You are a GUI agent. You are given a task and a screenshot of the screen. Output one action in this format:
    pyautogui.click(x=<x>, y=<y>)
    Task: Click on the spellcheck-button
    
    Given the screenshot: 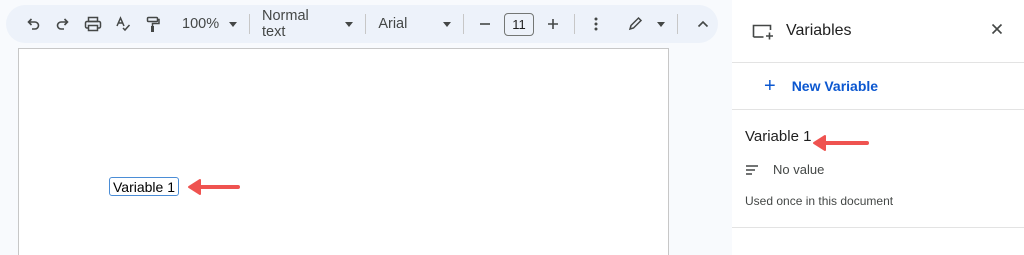 What is the action you would take?
    pyautogui.click(x=123, y=24)
    